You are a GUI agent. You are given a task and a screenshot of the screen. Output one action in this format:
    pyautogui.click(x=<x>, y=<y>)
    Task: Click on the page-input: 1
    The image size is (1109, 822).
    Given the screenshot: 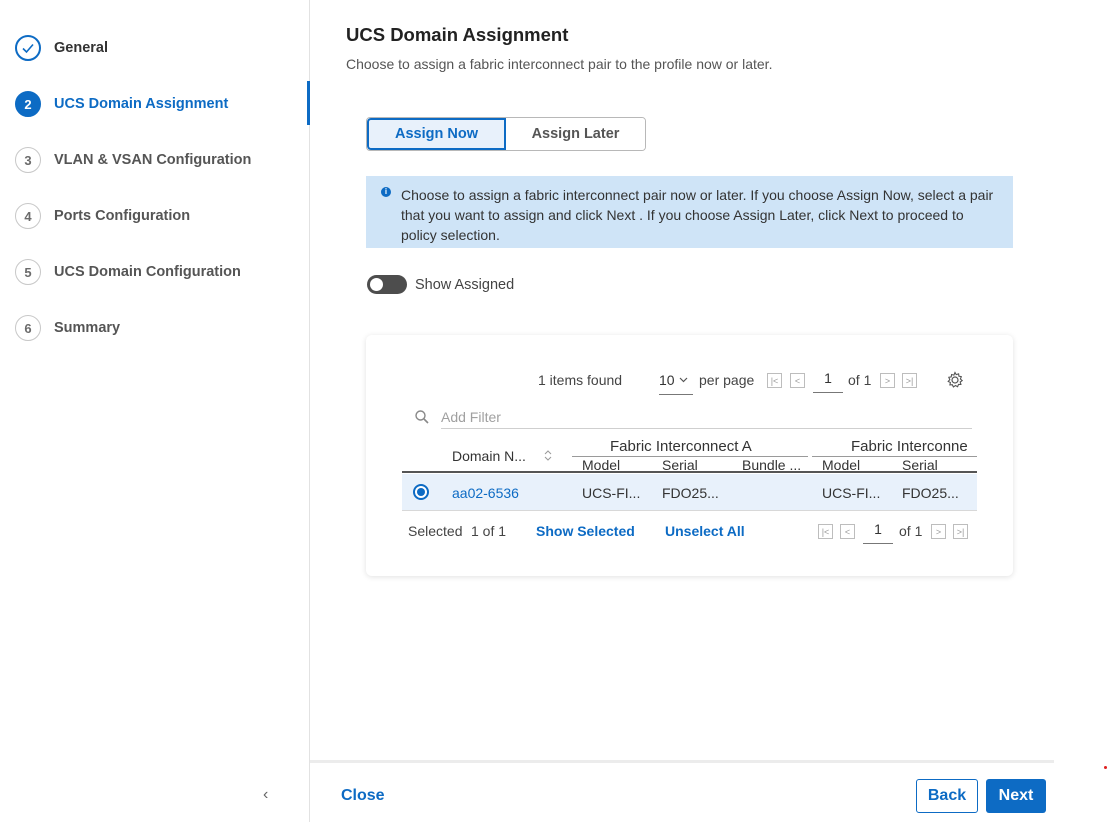 What is the action you would take?
    pyautogui.click(x=828, y=381)
    